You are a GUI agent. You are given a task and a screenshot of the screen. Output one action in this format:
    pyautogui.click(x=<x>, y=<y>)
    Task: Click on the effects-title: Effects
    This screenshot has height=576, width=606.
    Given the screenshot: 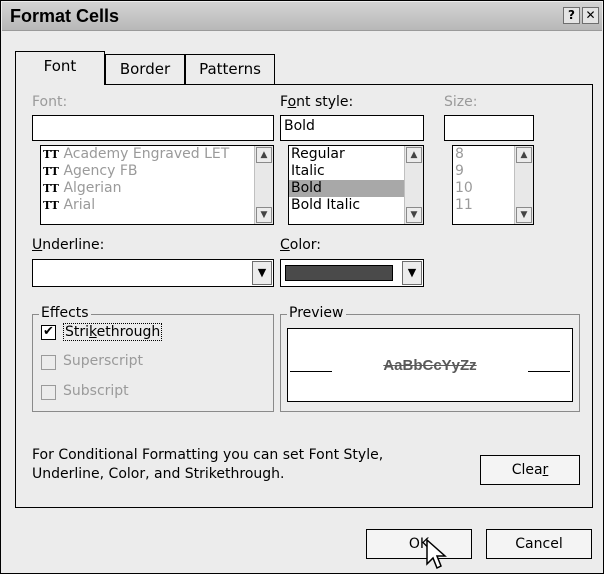 What is the action you would take?
    pyautogui.click(x=65, y=313)
    